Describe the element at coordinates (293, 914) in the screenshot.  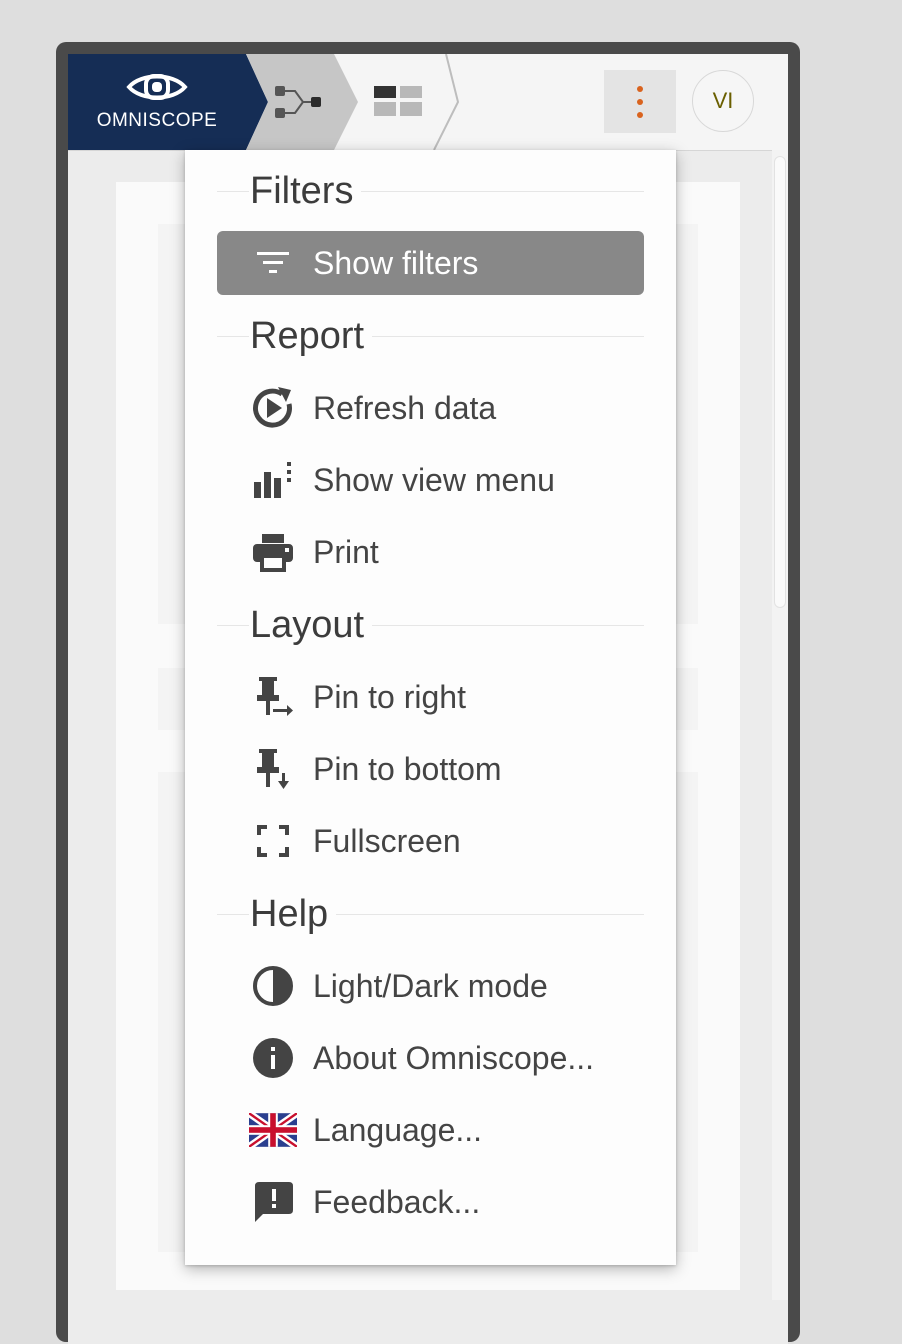
I see `section-title-help: Help` at that location.